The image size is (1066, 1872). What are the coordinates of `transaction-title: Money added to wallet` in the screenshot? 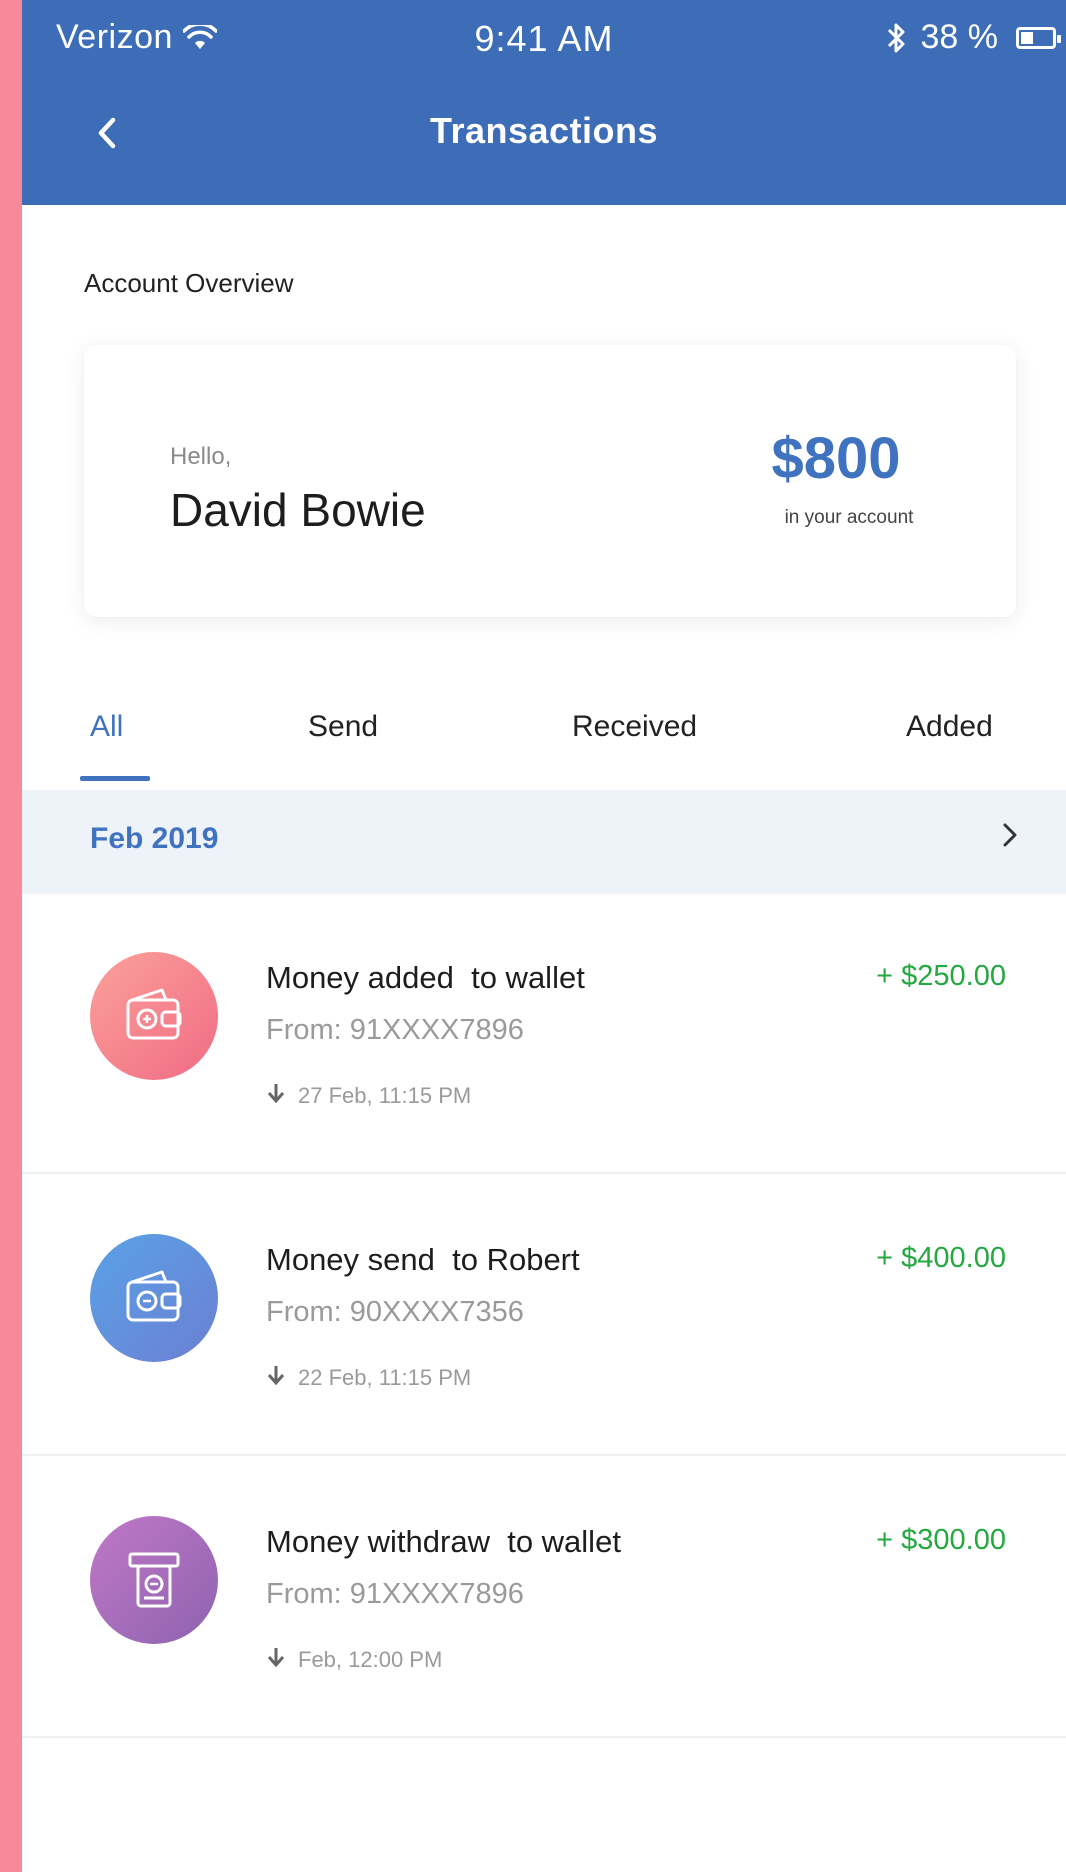 It's located at (425, 977).